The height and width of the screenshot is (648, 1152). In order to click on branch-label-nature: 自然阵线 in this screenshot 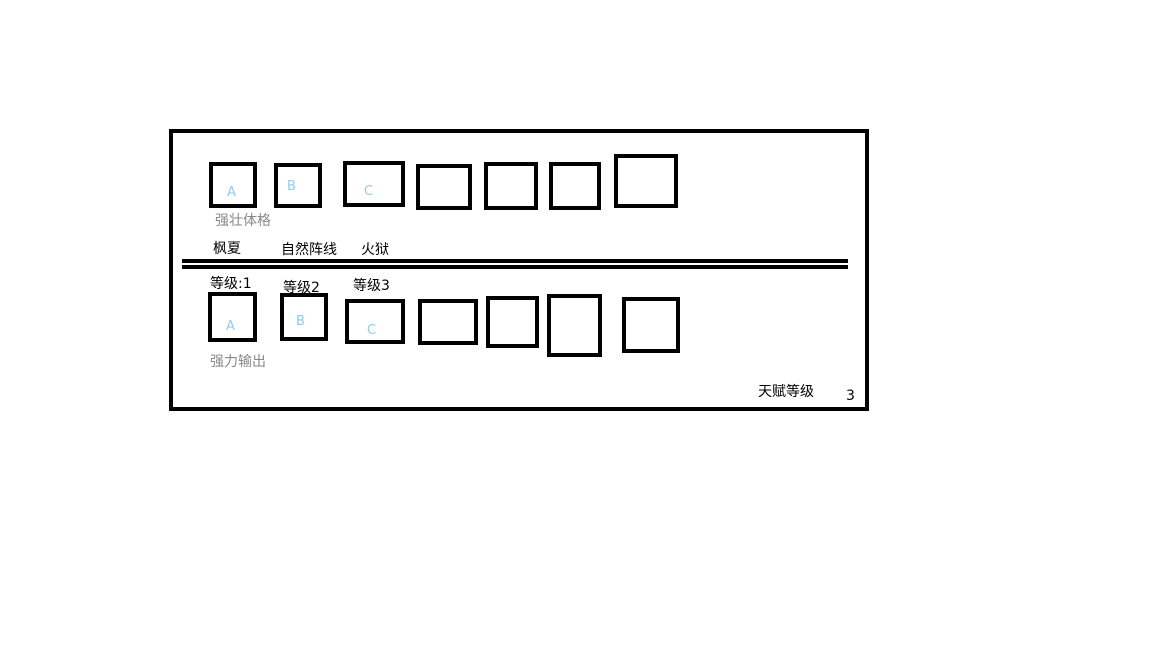, I will do `click(309, 250)`.